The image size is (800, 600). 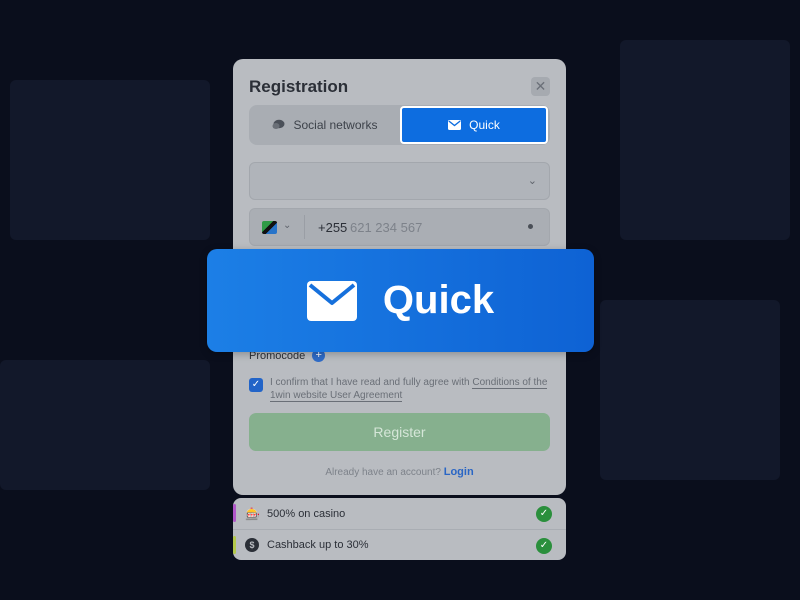 What do you see at coordinates (399, 432) in the screenshot?
I see `register-button: Register` at bounding box center [399, 432].